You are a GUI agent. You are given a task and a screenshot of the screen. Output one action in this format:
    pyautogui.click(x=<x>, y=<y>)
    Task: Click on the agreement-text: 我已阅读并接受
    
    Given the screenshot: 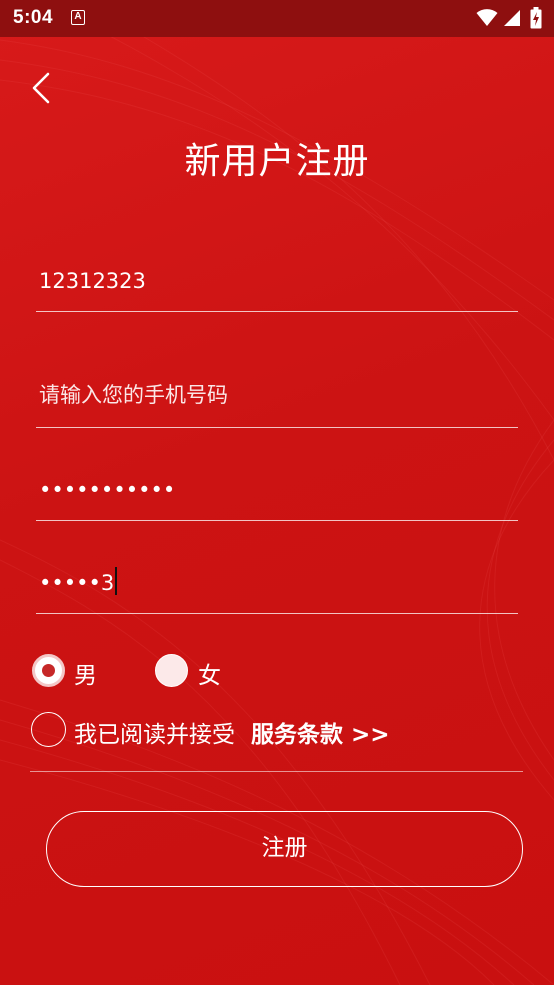 What is the action you would take?
    pyautogui.click(x=154, y=735)
    